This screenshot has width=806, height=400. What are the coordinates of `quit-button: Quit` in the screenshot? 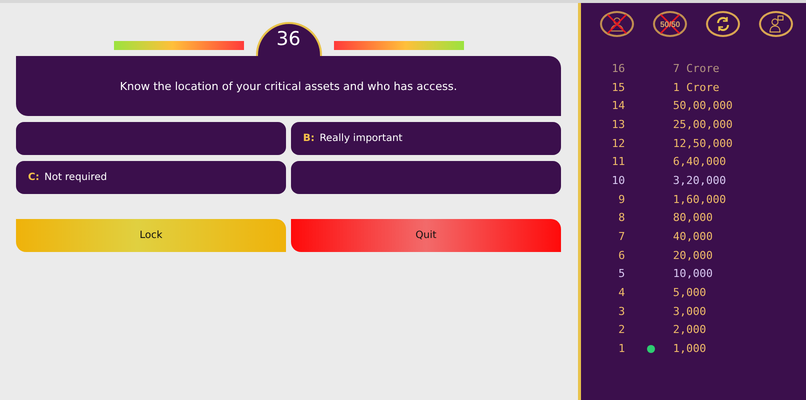 It's located at (426, 235).